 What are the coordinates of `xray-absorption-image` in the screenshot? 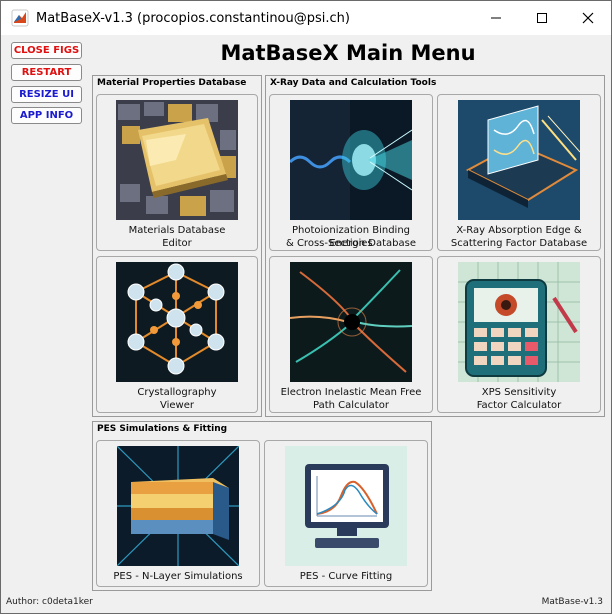 It's located at (519, 160).